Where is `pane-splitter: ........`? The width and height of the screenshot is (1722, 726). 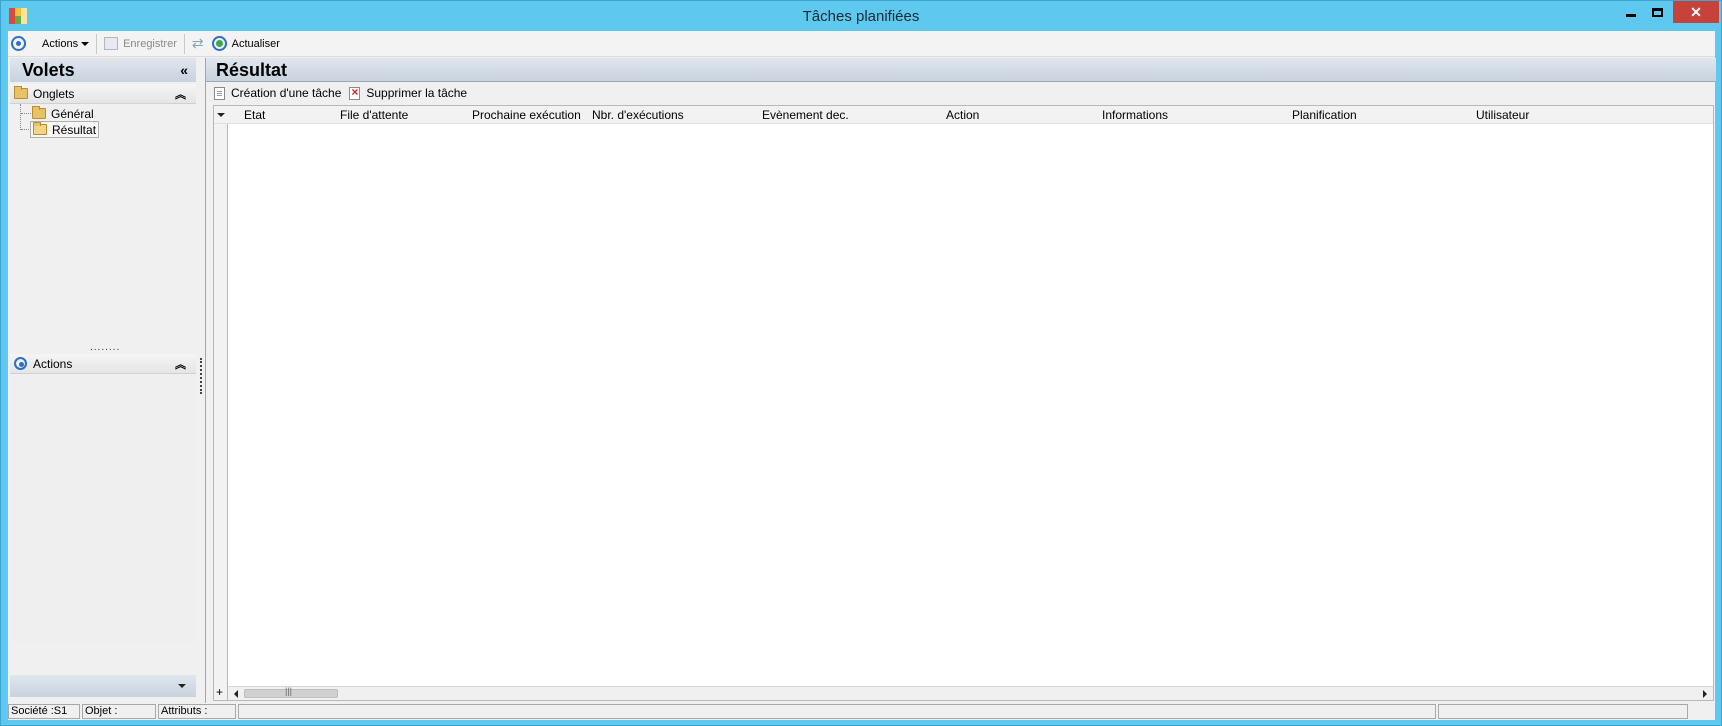 pane-splitter: ........ is located at coordinates (105, 347).